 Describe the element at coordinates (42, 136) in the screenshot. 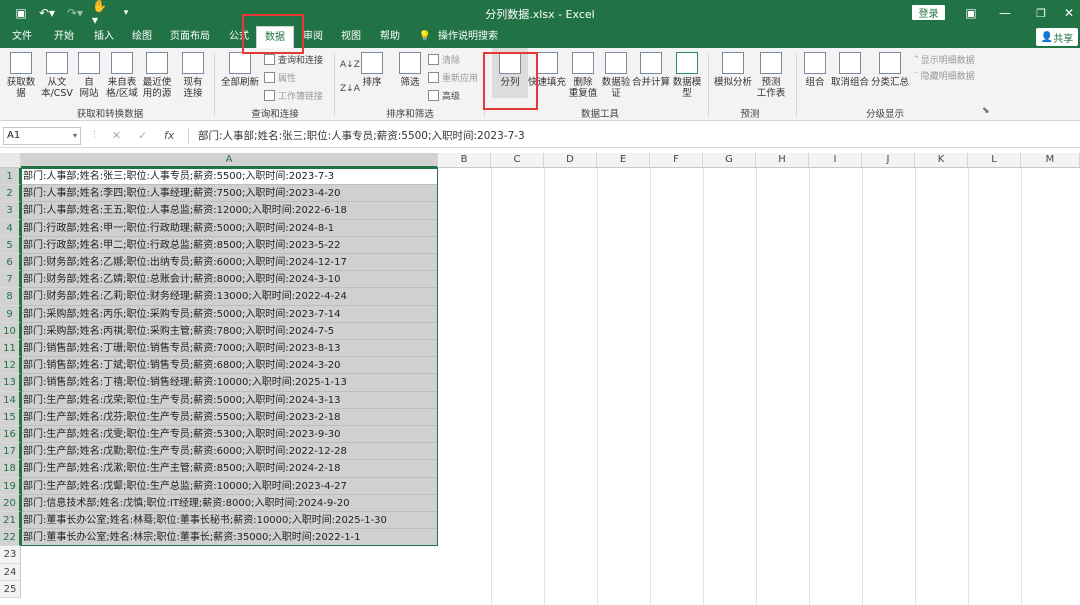

I see `name-box: A1 ▾` at that location.